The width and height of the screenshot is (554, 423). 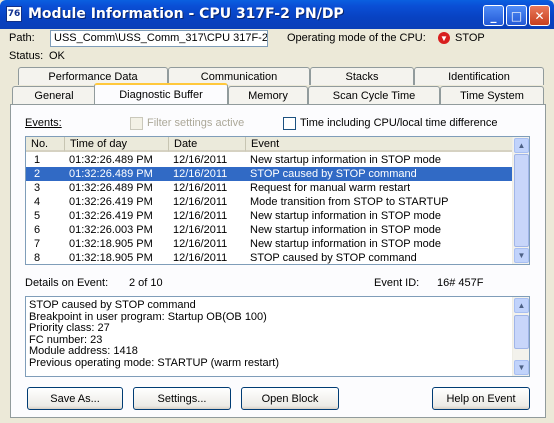 I want to click on filter-settings-checkbox, so click(x=136, y=123).